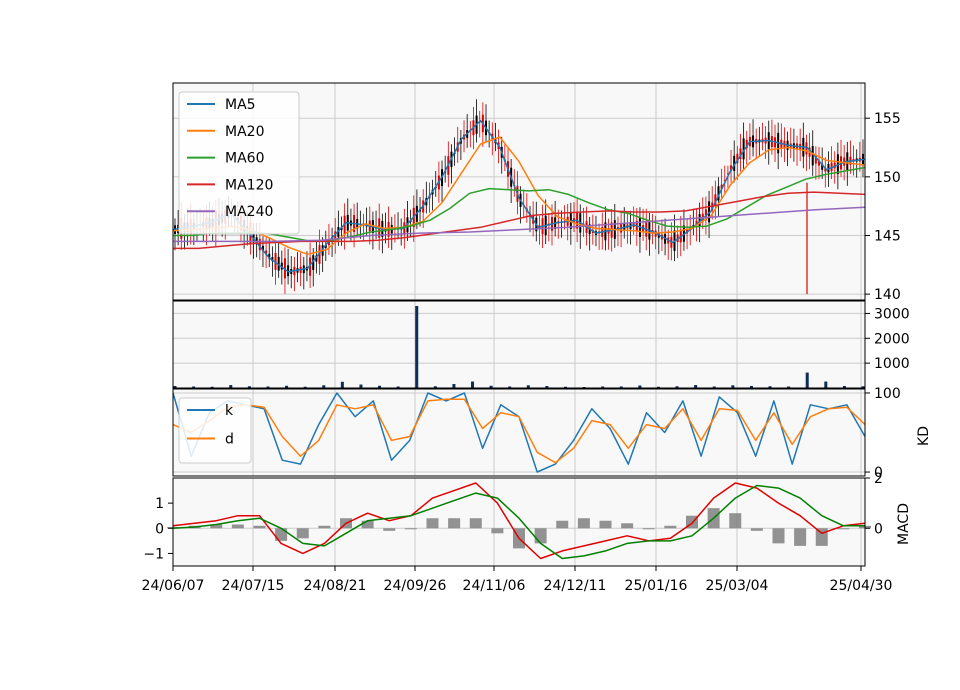 This screenshot has width=960, height=690. Describe the element at coordinates (812, 156) in the screenshot. I see `candle-body` at that location.